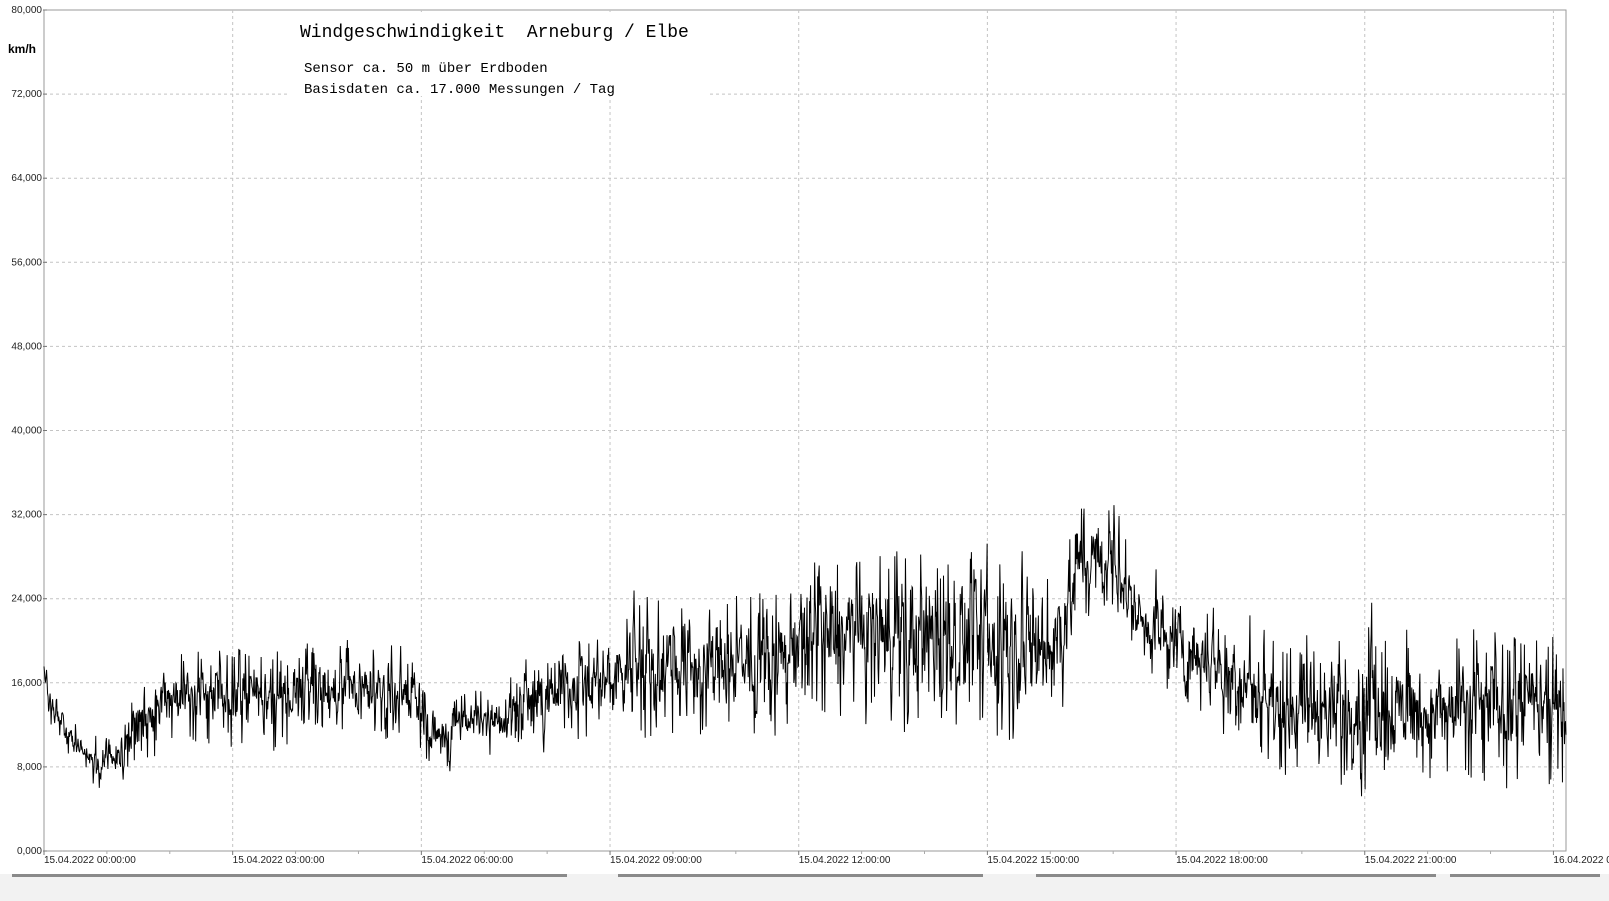 Image resolution: width=1609 pixels, height=901 pixels. What do you see at coordinates (26, 94) in the screenshot?
I see `y-tick-label: 72,000` at bounding box center [26, 94].